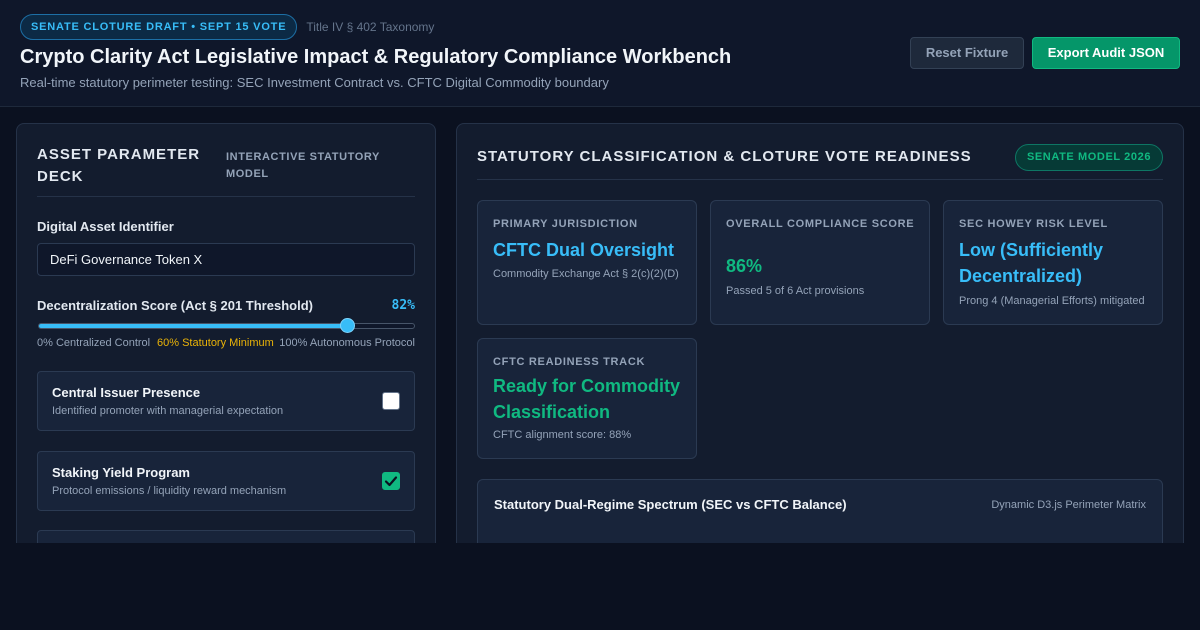  I want to click on metric-note: Commodity Exchange Act § 2(c)(2)(D), so click(586, 274).